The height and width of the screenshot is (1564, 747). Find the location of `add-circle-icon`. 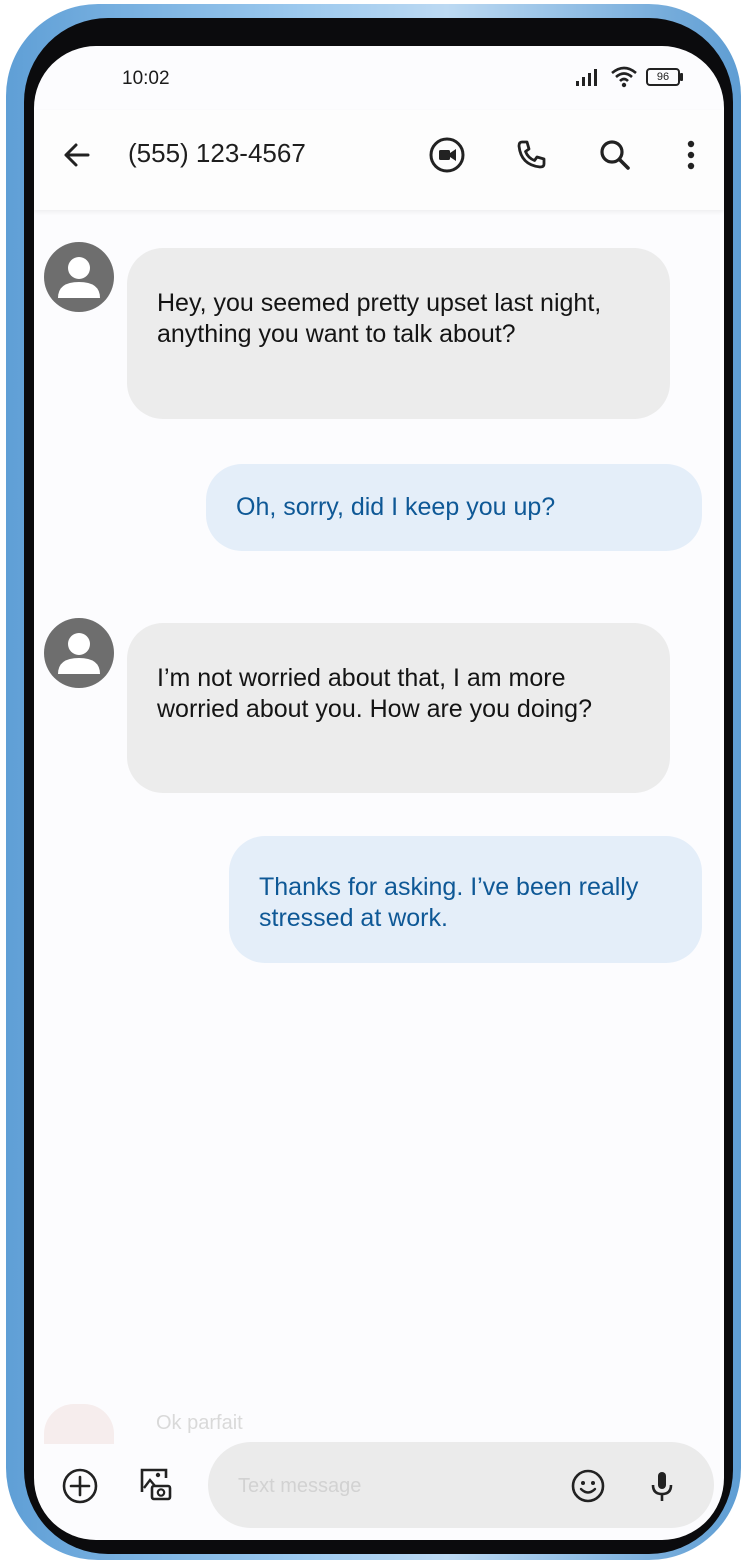

add-circle-icon is located at coordinates (80, 1486).